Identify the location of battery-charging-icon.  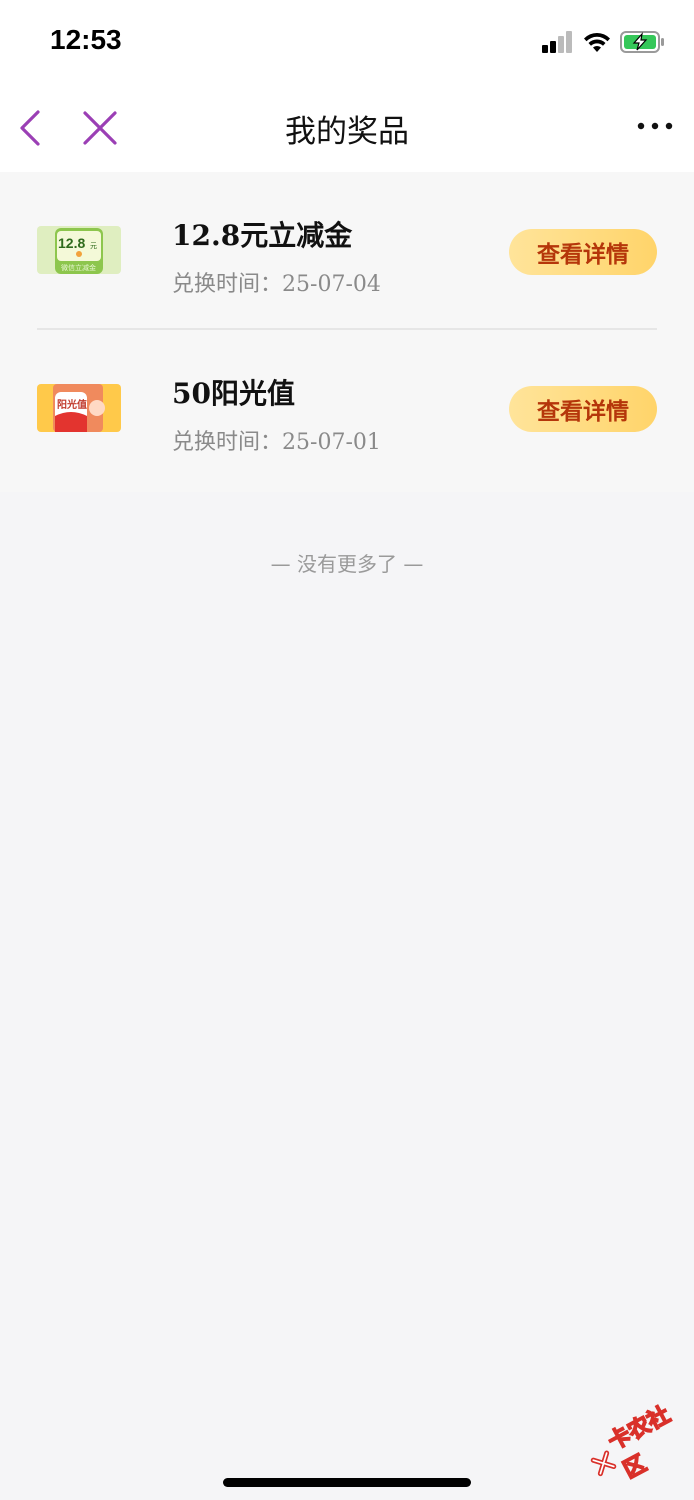
(642, 42).